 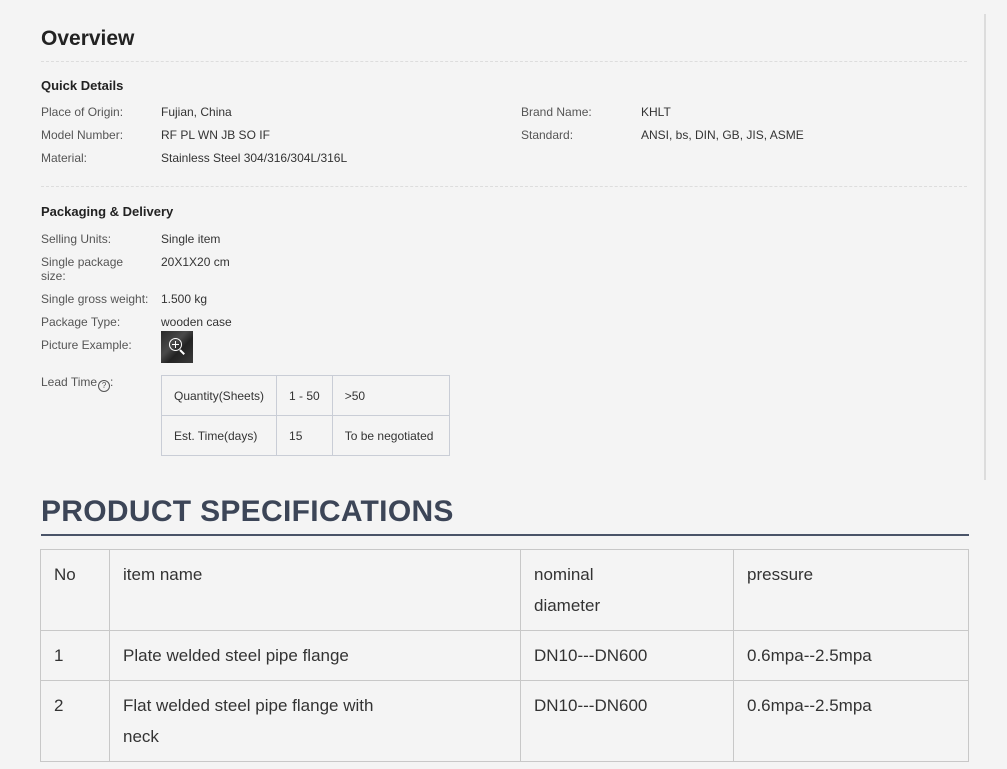 I want to click on detail-label: Selling Units:, so click(x=76, y=239).